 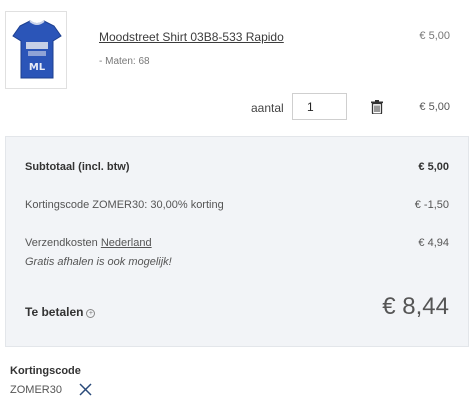 I want to click on product-thumbnail: ML, so click(x=36, y=50).